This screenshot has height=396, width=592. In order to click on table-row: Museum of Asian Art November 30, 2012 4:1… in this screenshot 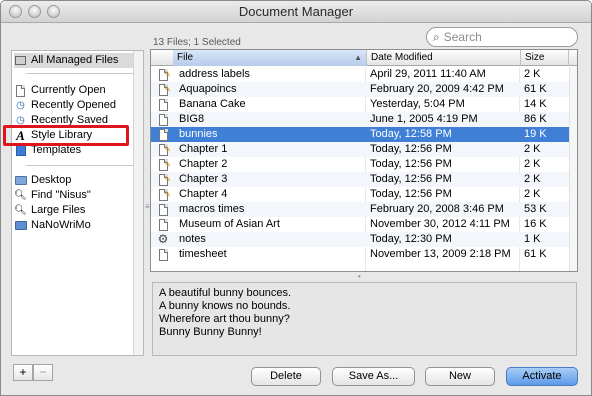, I will do `click(364, 224)`.